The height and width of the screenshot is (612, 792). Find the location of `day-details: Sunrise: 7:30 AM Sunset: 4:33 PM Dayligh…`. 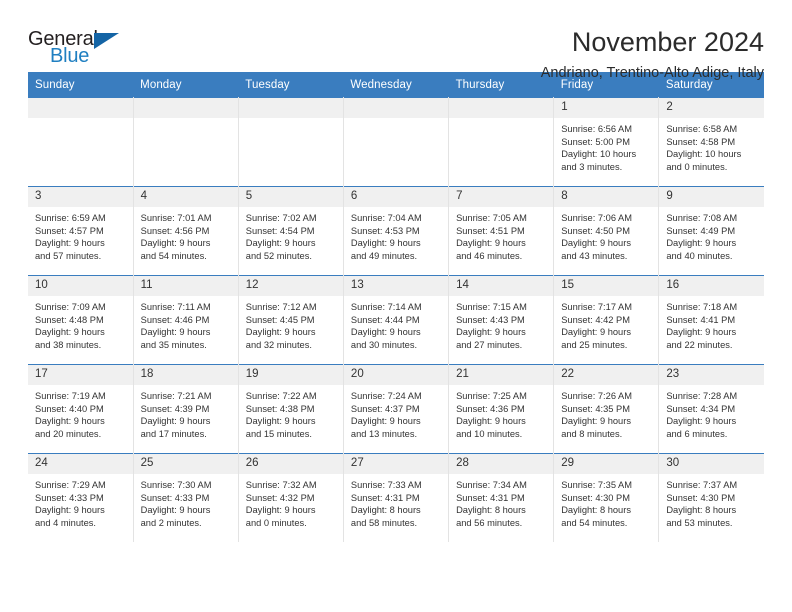

day-details: Sunrise: 7:30 AM Sunset: 4:33 PM Dayligh… is located at coordinates (186, 501).